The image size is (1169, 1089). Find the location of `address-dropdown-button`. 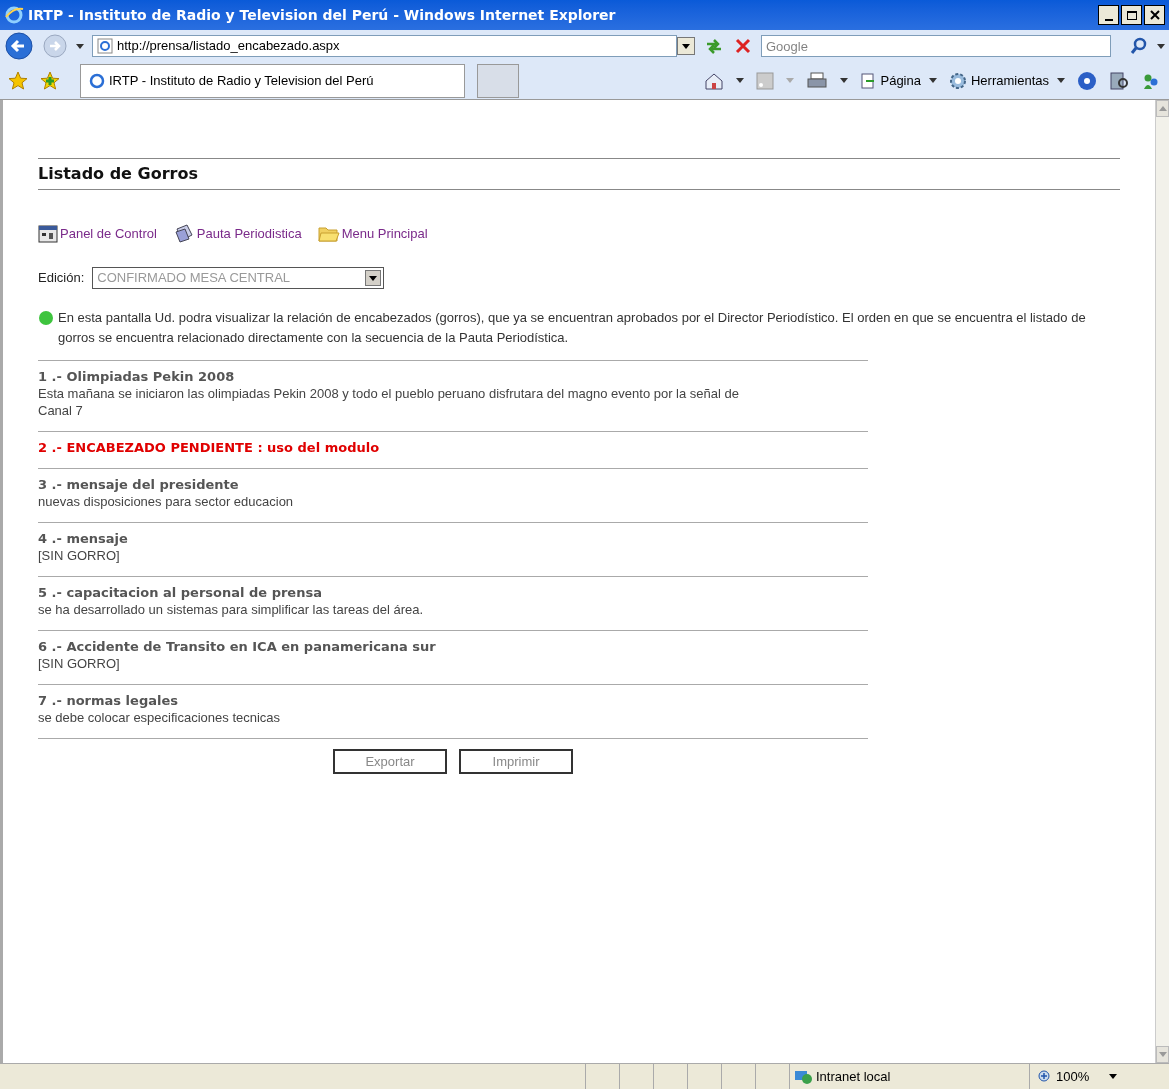

address-dropdown-button is located at coordinates (686, 46).